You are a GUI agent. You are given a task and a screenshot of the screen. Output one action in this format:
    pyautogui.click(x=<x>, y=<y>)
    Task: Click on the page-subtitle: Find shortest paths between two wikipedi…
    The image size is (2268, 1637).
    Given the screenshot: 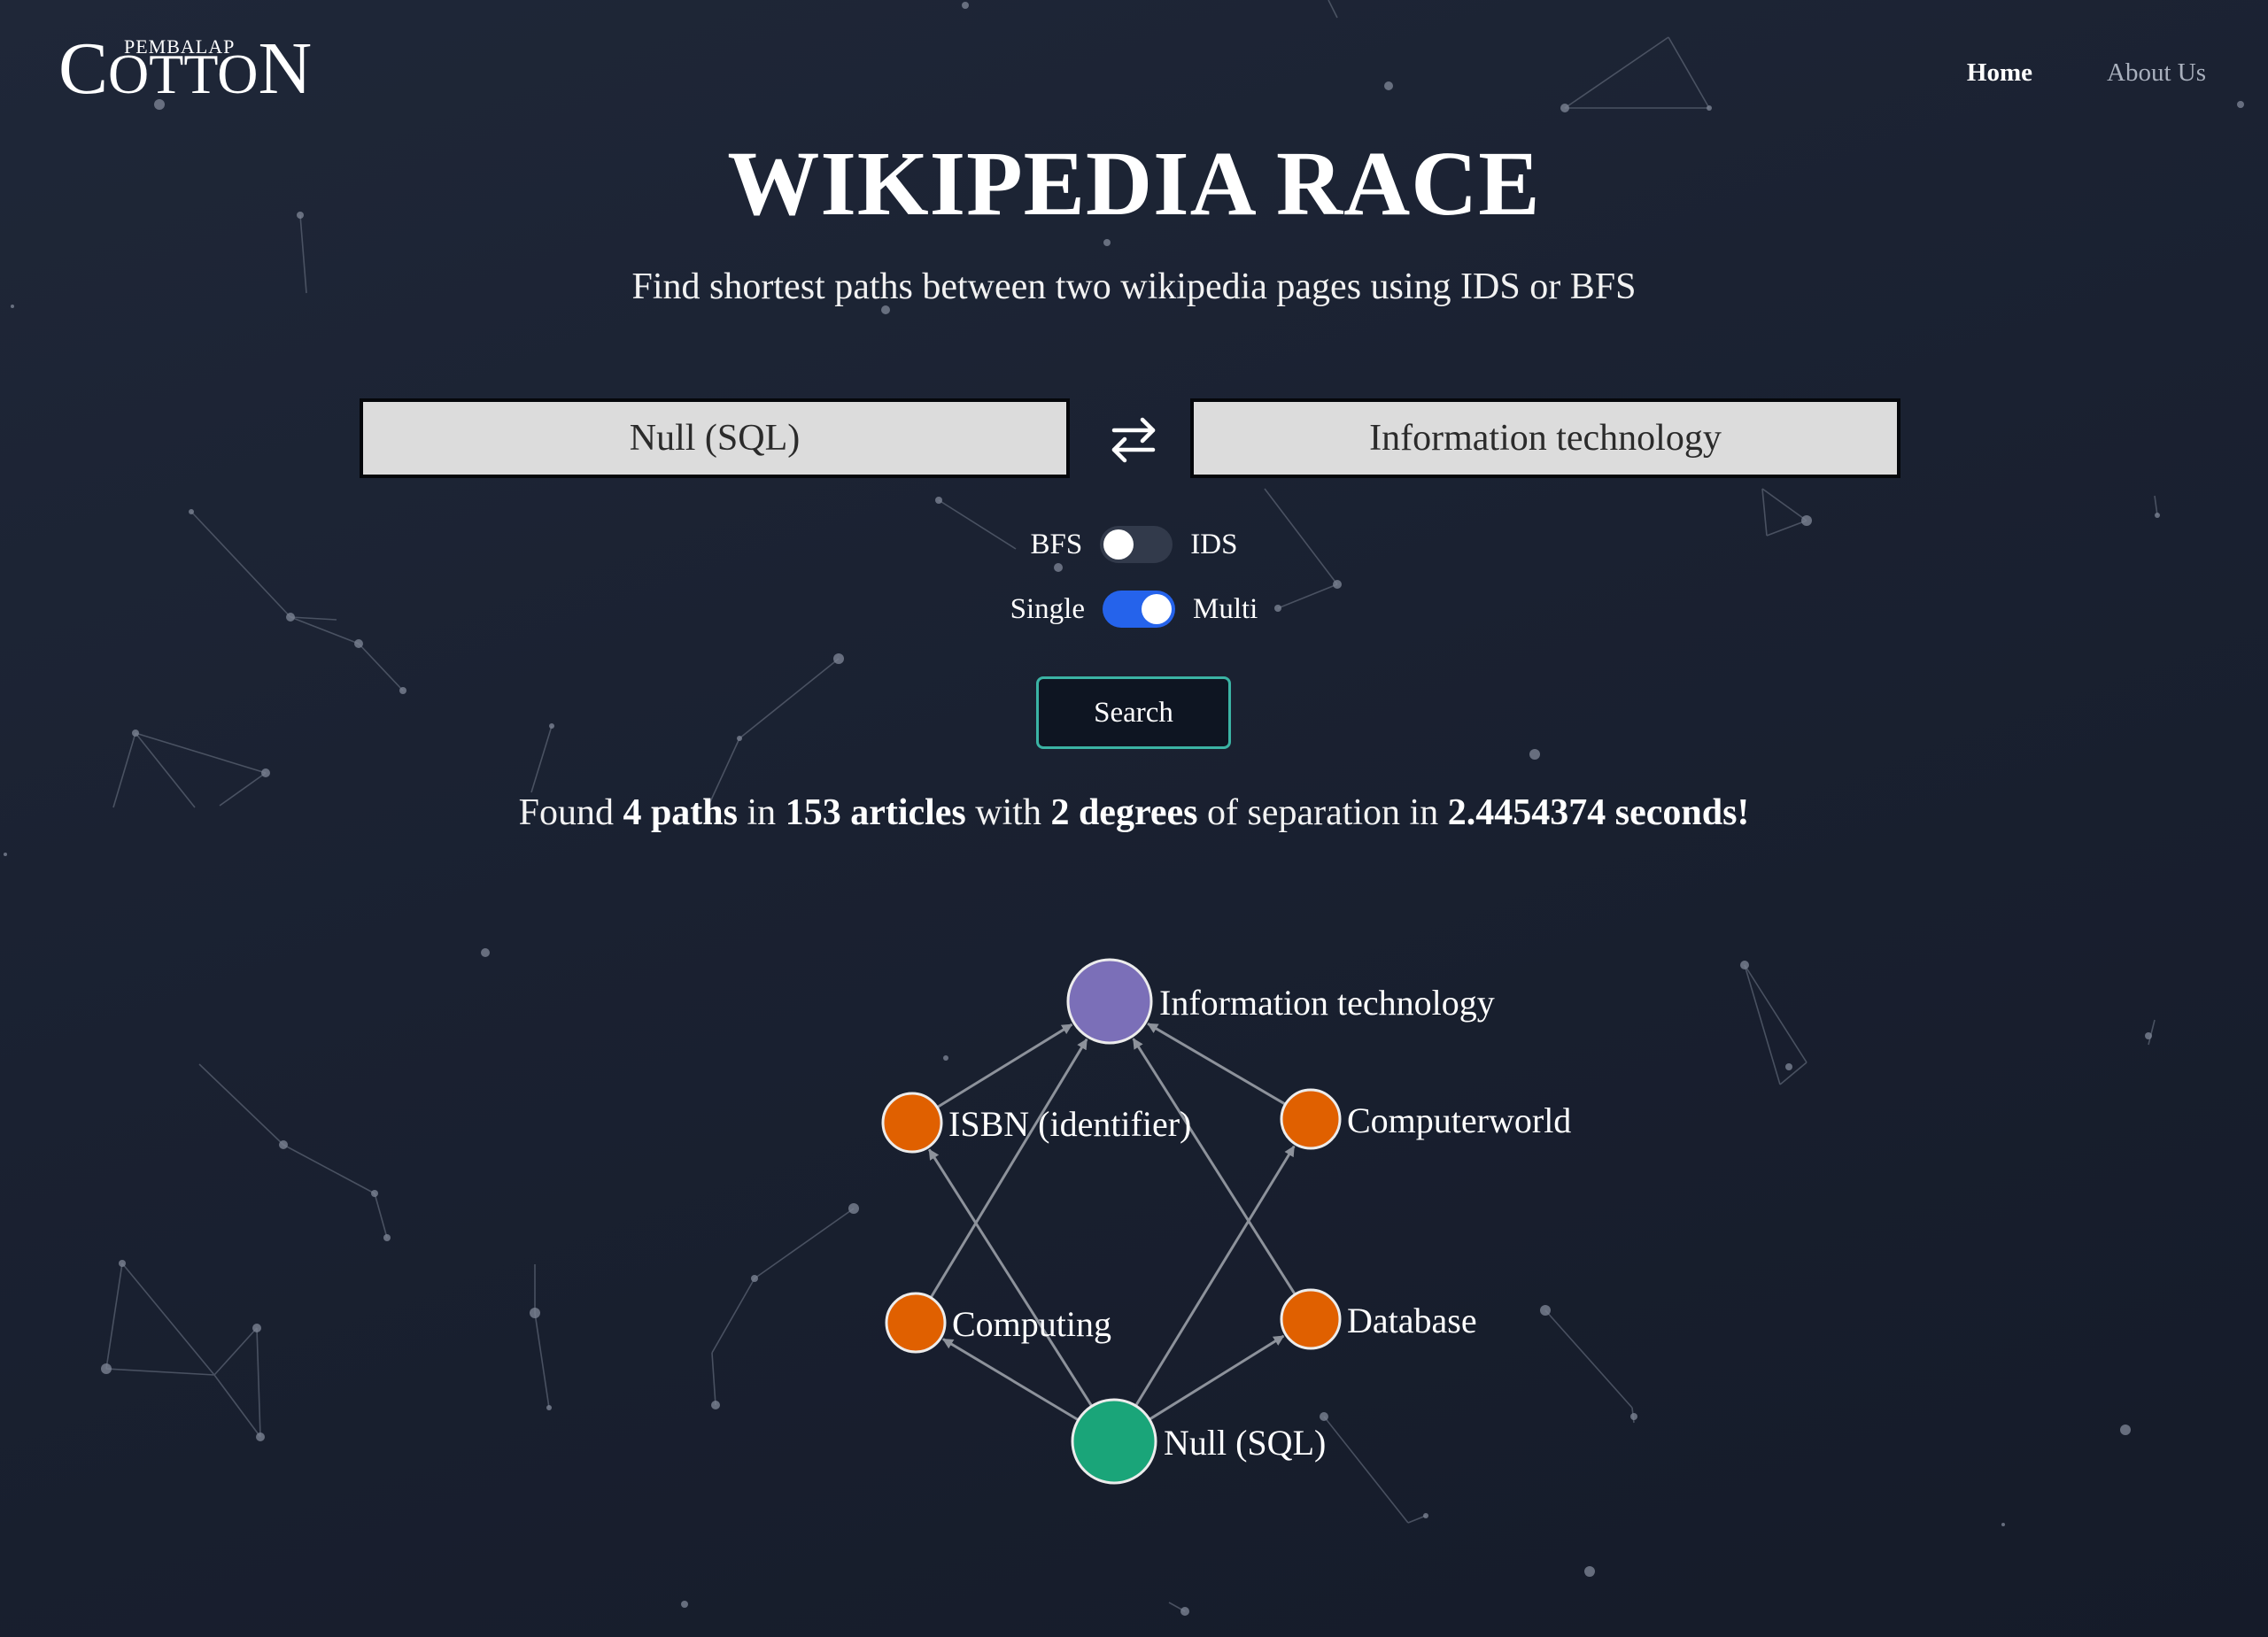 What is the action you would take?
    pyautogui.click(x=1134, y=286)
    